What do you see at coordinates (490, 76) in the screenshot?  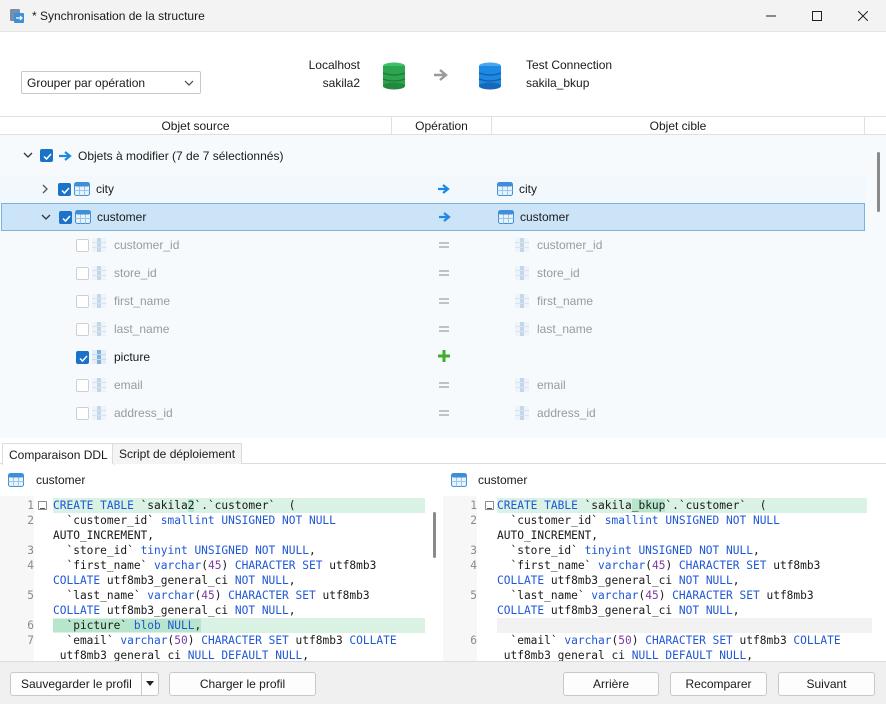 I see `target-database-icon` at bounding box center [490, 76].